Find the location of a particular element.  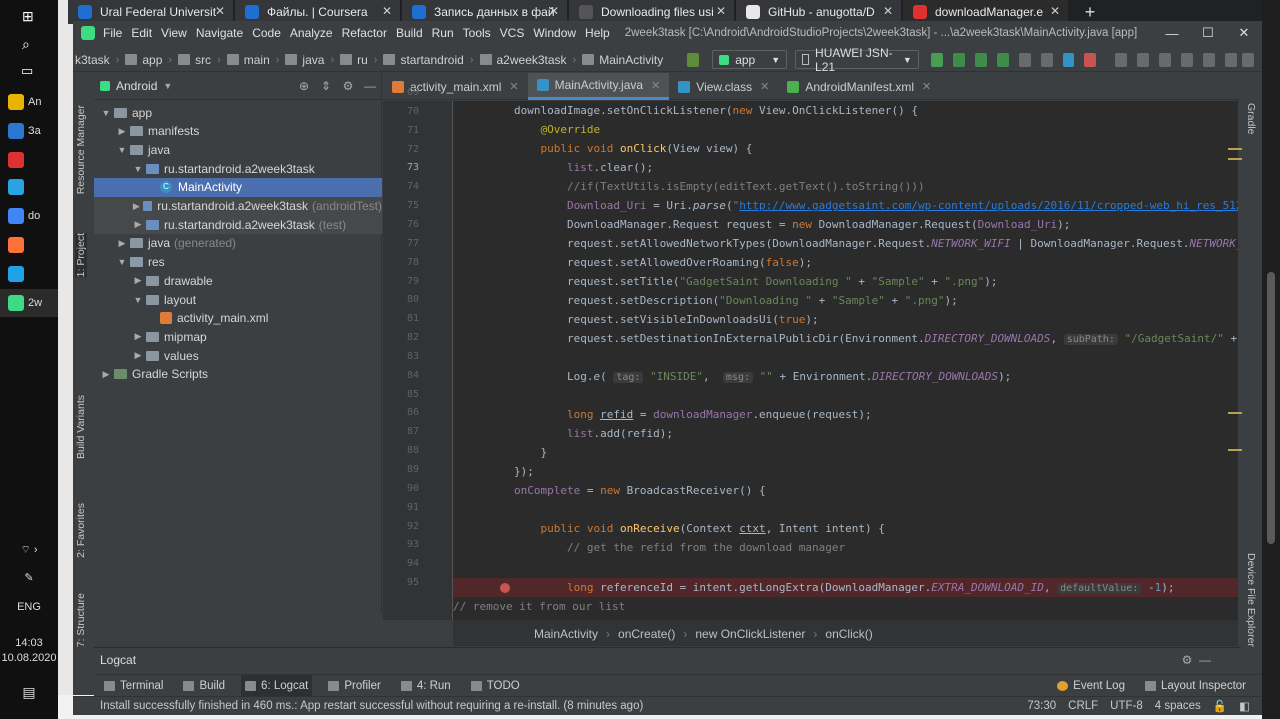

status-item: UTF-8 is located at coordinates (1126, 706).